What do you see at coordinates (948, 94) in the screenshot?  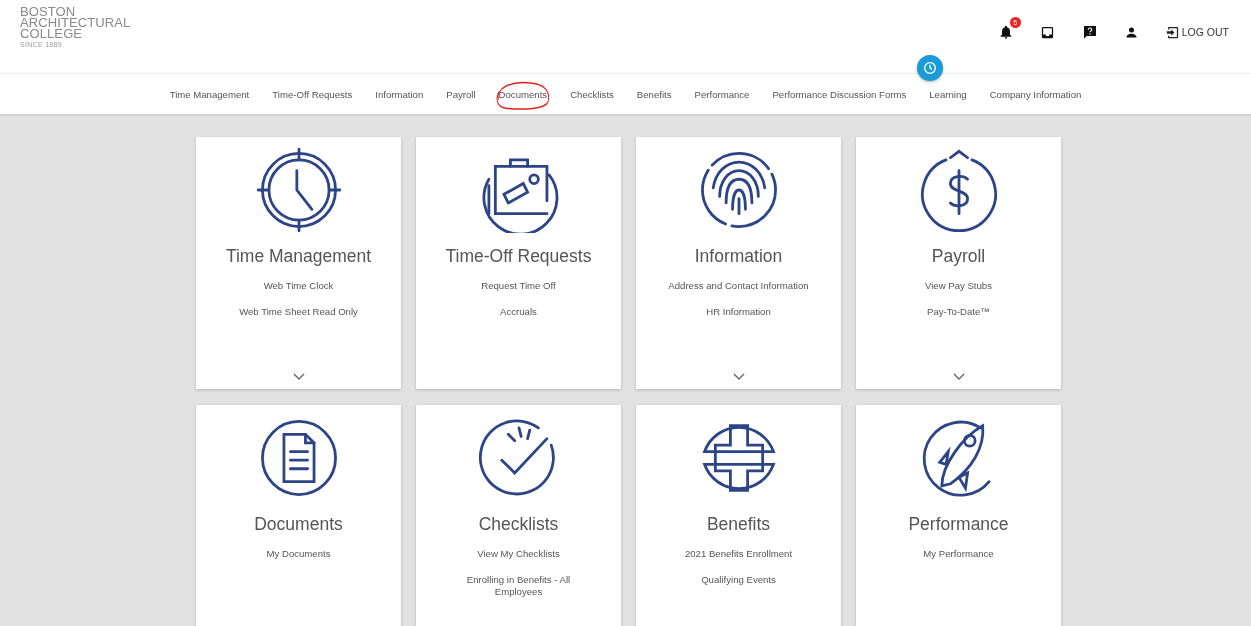 I see `nav-tab: Learning` at bounding box center [948, 94].